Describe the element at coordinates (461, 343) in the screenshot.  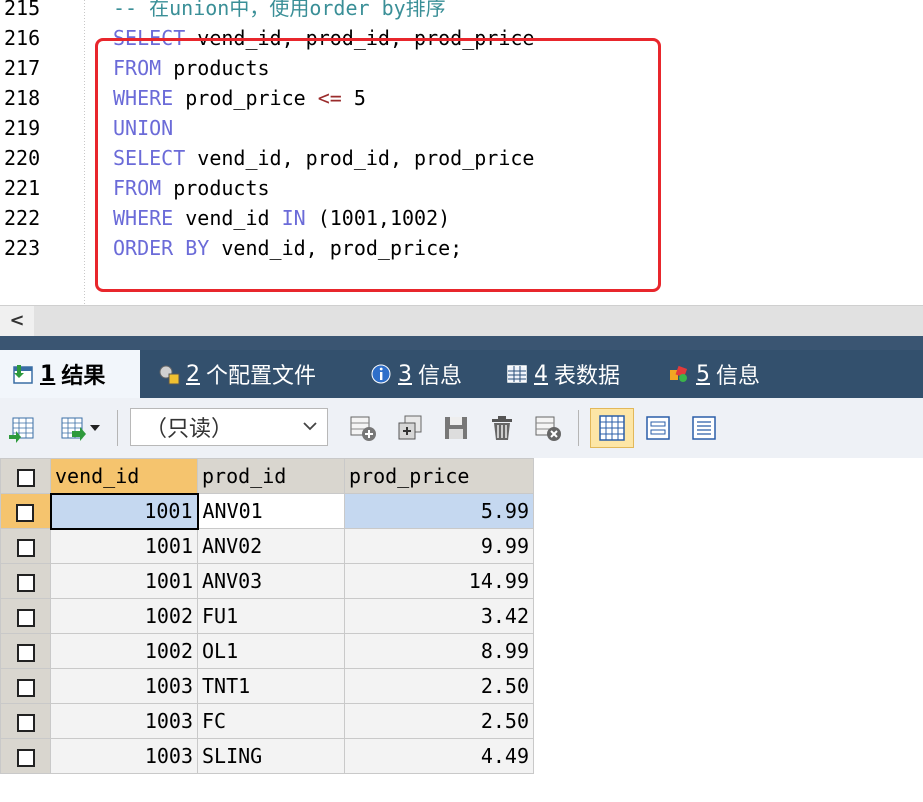
I see `tab-bar-top-strip` at that location.